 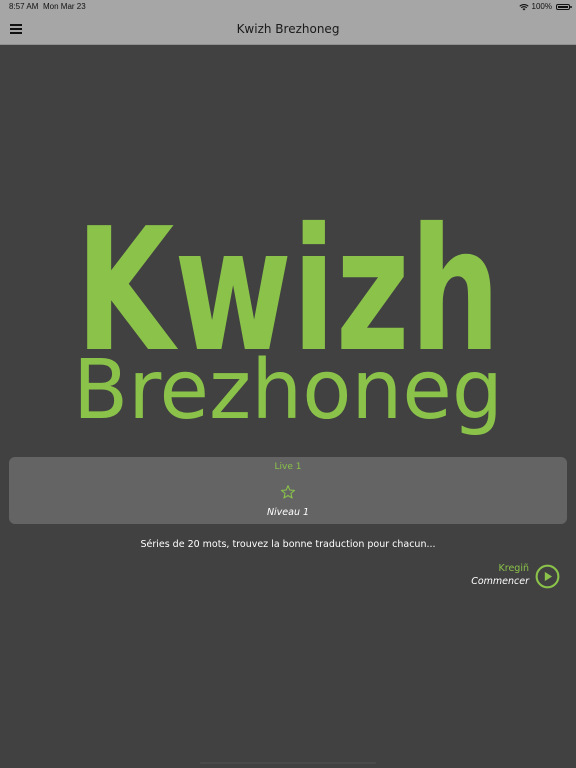 I want to click on navigation-bar: Kwizh Brezhoneg, so click(x=288, y=29).